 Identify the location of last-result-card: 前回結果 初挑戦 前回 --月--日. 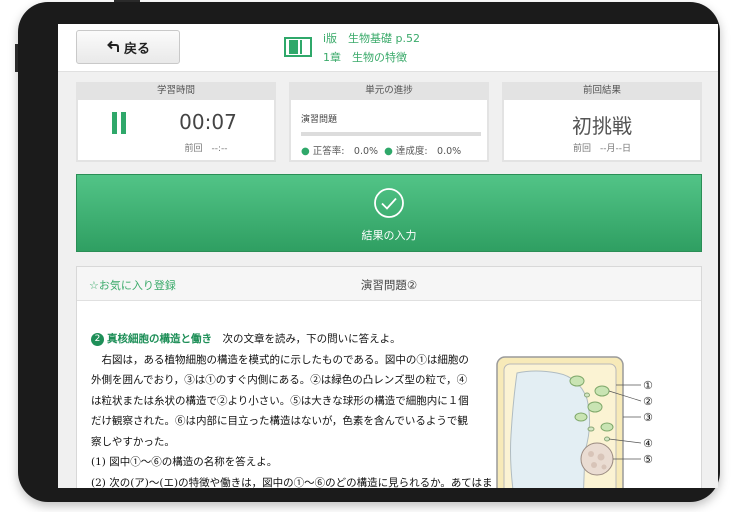
(602, 122).